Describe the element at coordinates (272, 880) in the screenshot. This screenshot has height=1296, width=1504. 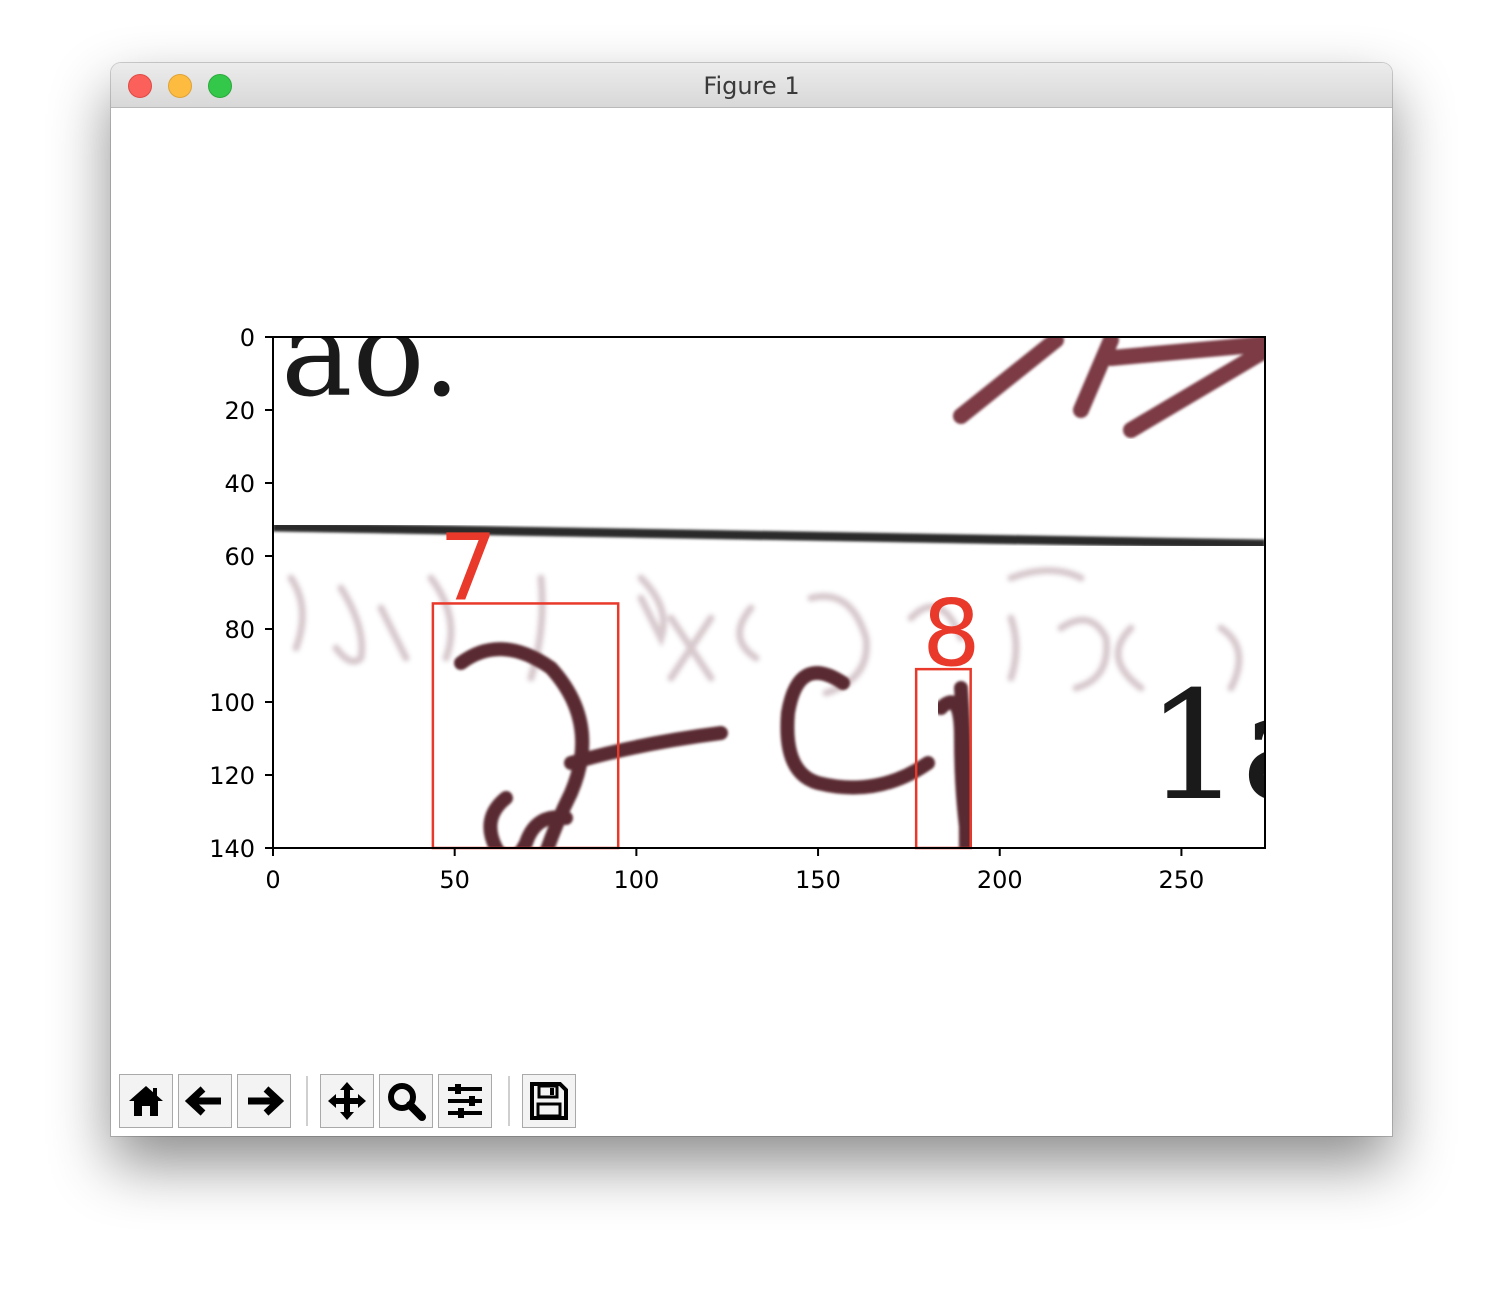
I see `x-tick-label: 0` at that location.